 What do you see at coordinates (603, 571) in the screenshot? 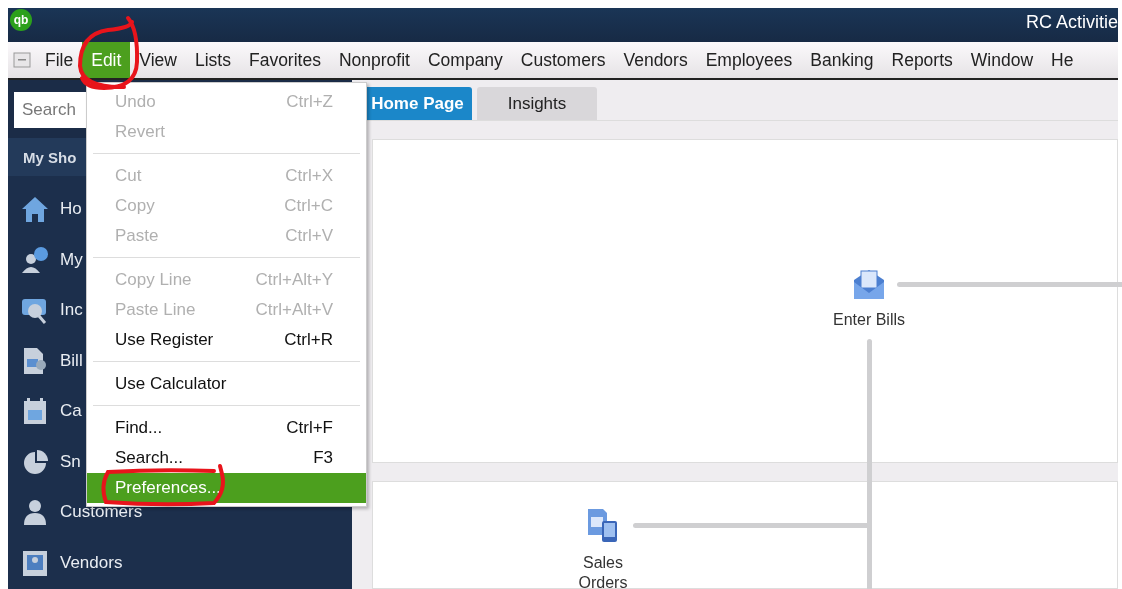
I see `node-label: Sales Orders` at bounding box center [603, 571].